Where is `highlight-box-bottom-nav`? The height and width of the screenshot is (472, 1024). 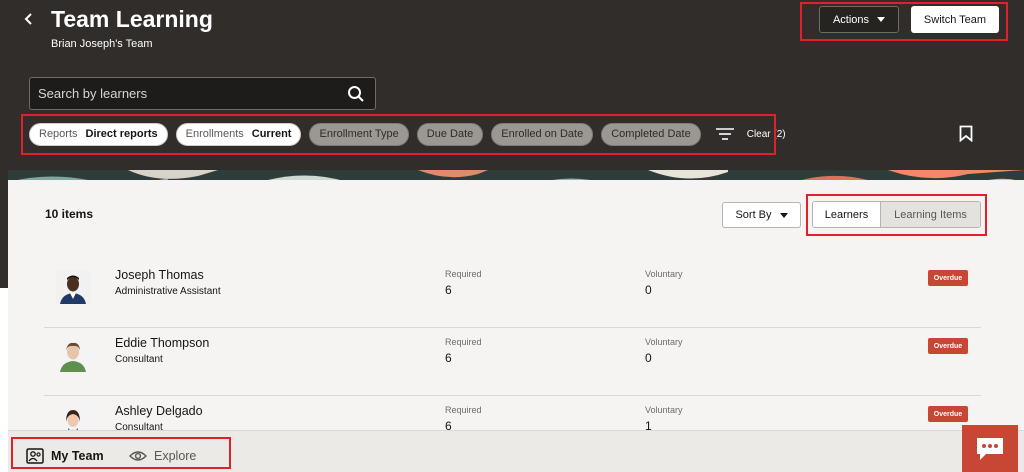
highlight-box-bottom-nav is located at coordinates (121, 453).